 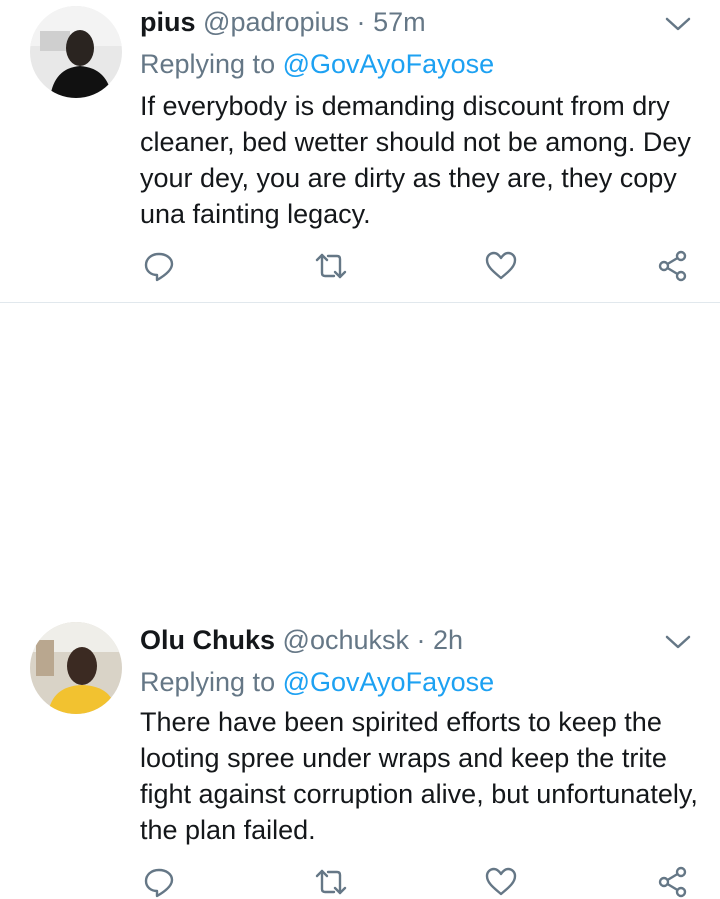 I want to click on timestamp: 57m, so click(x=399, y=22).